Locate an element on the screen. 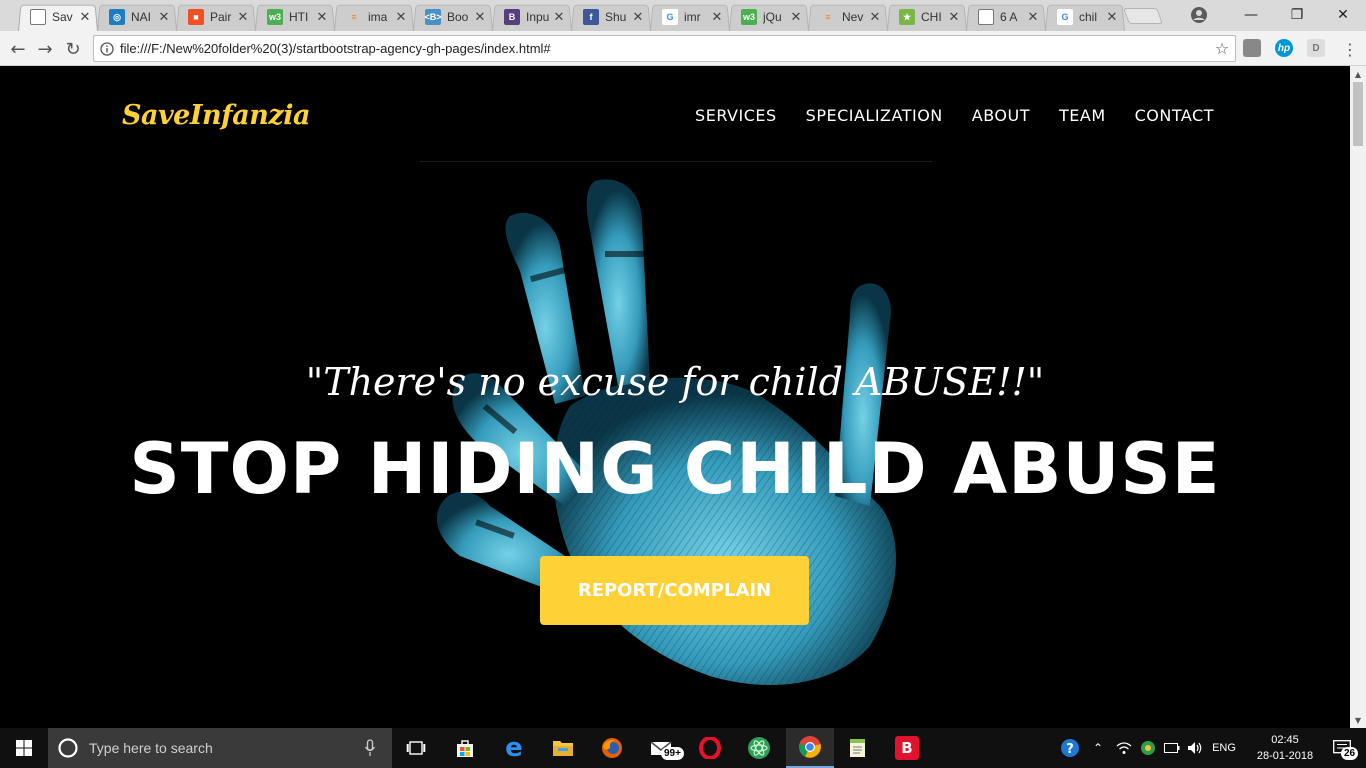 This screenshot has width=1366, height=768. mail-icon: 99+ is located at coordinates (661, 748).